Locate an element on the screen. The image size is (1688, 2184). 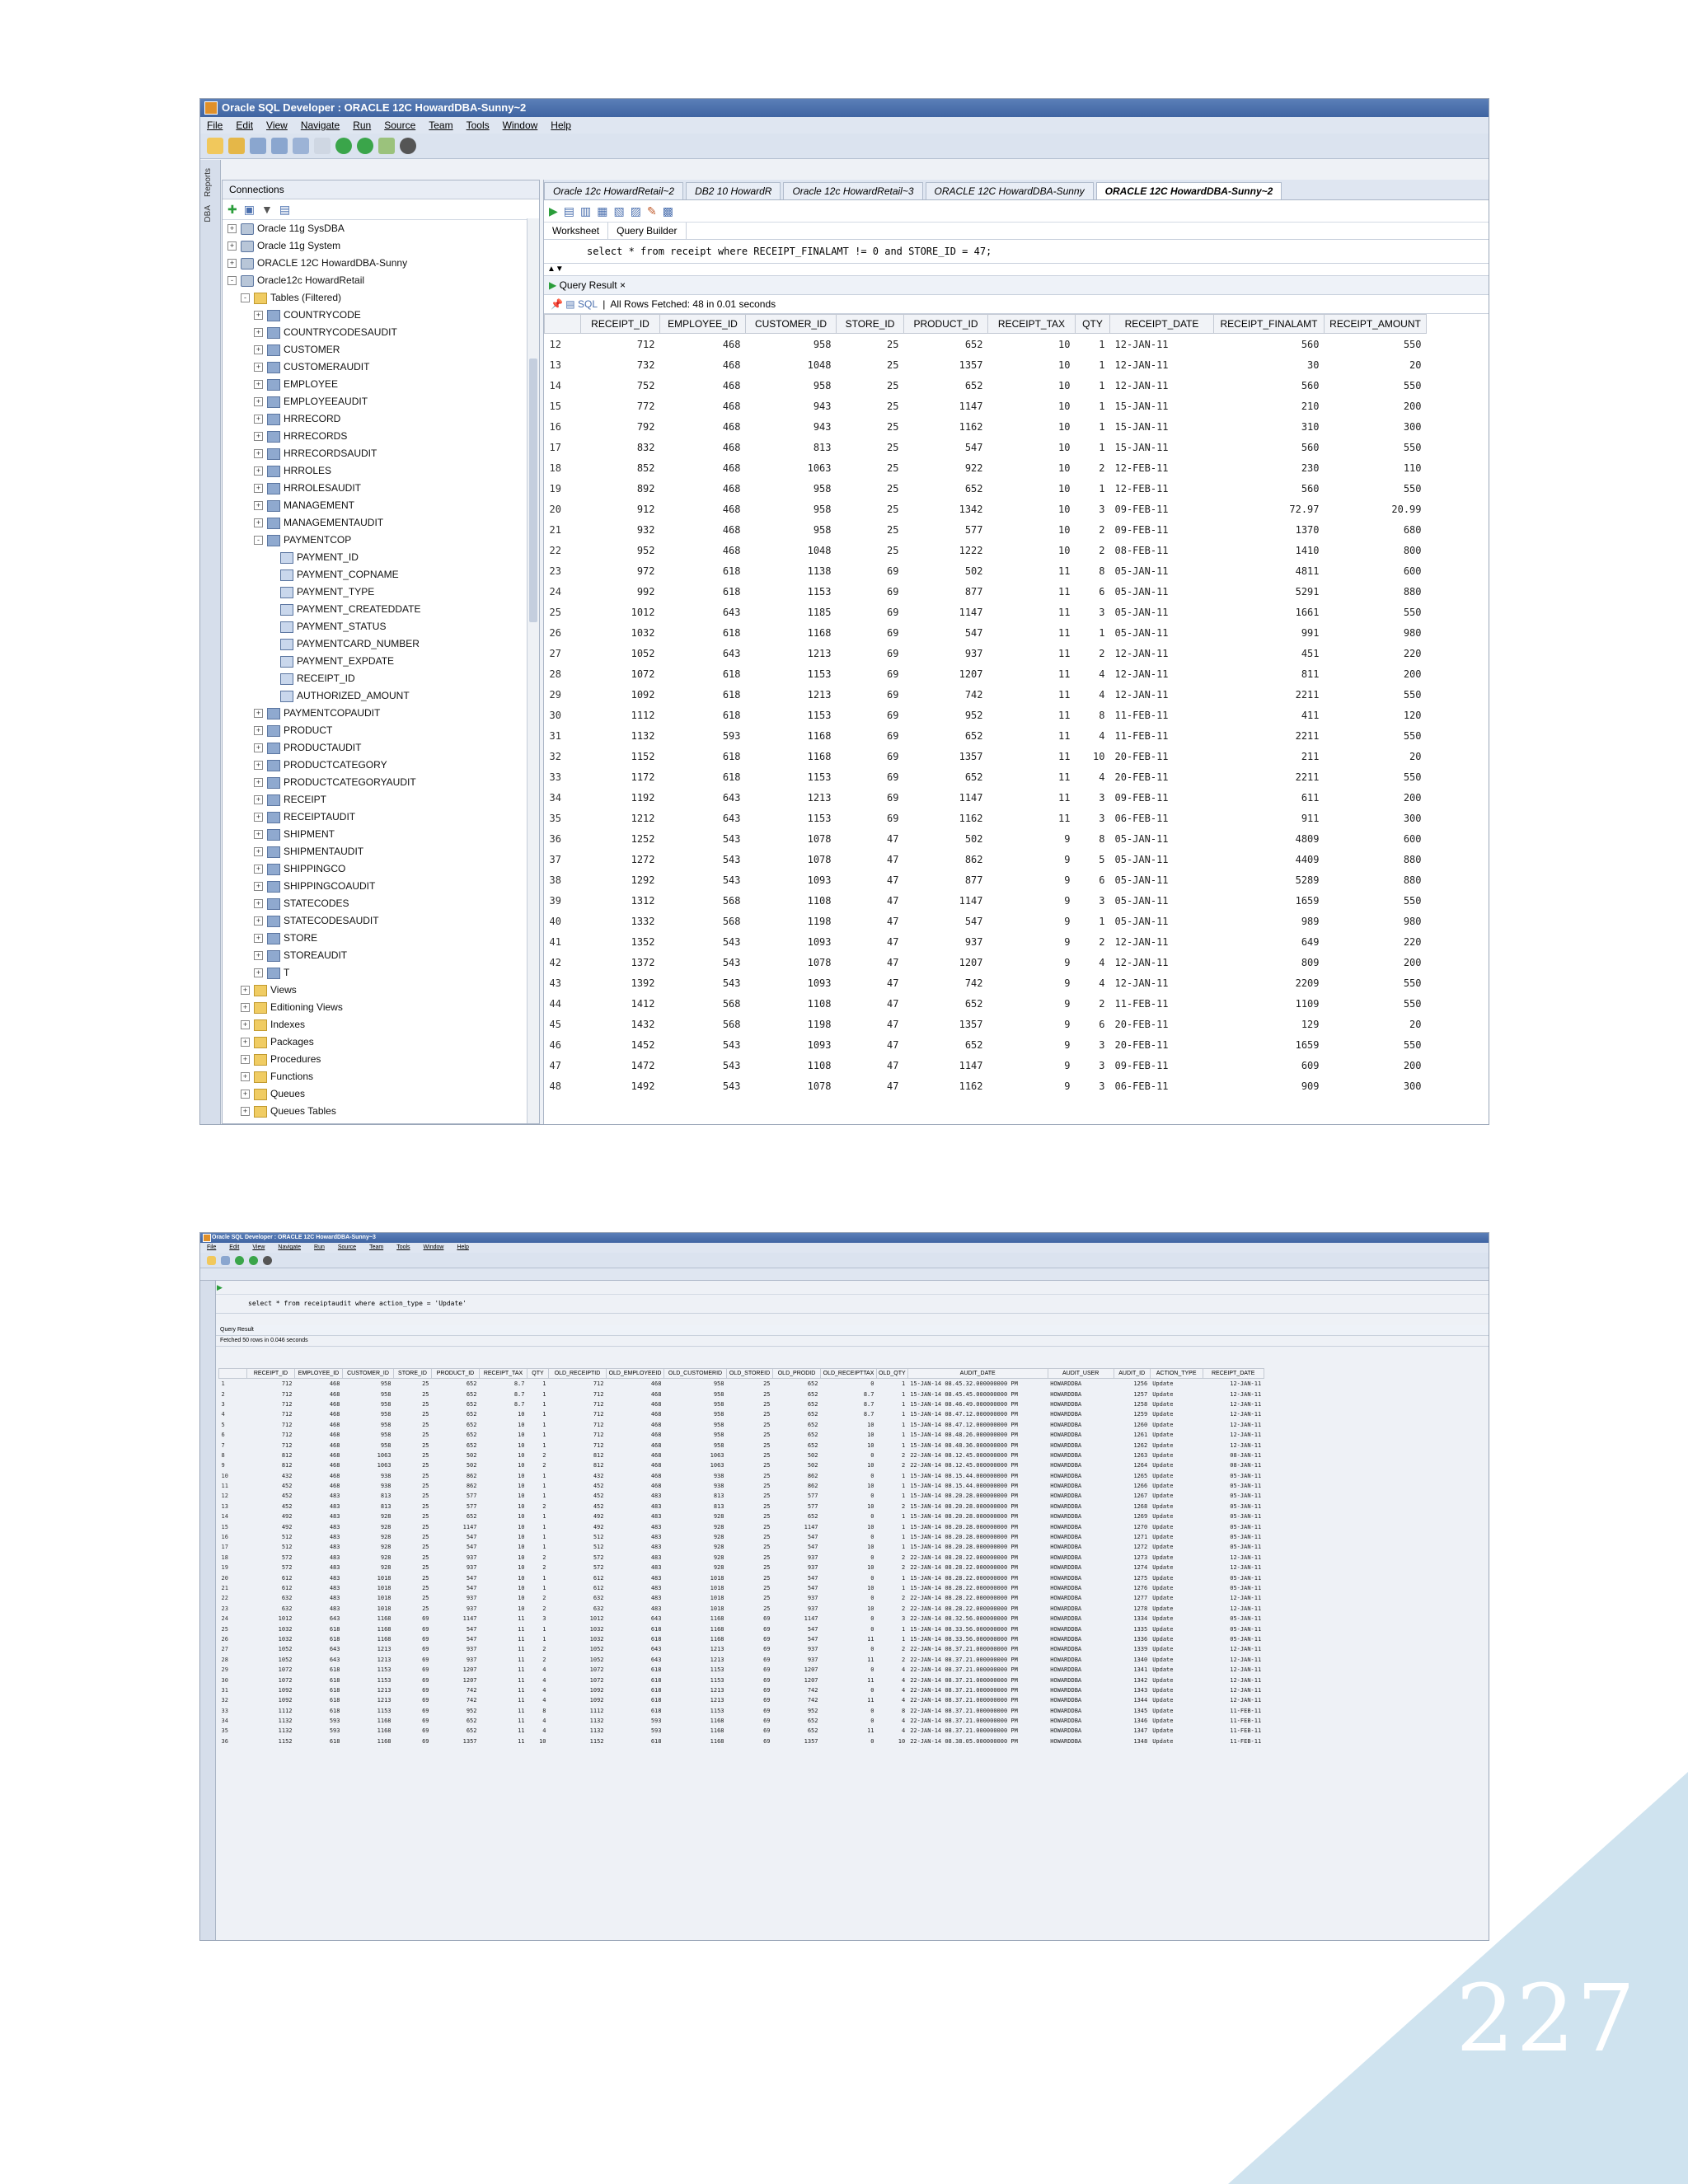
table-cell: 909 is located at coordinates (1270, 1086).